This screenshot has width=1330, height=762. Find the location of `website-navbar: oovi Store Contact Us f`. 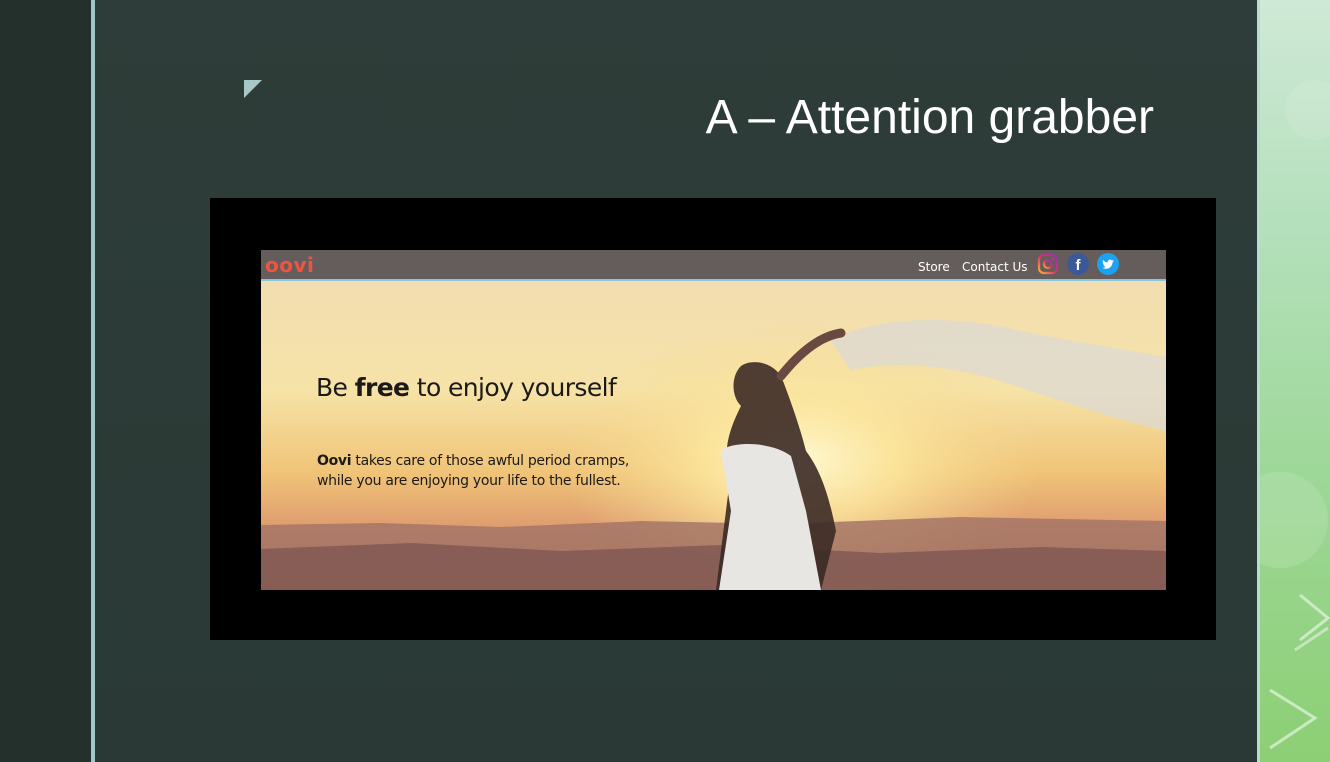

website-navbar: oovi Store Contact Us f is located at coordinates (713, 265).